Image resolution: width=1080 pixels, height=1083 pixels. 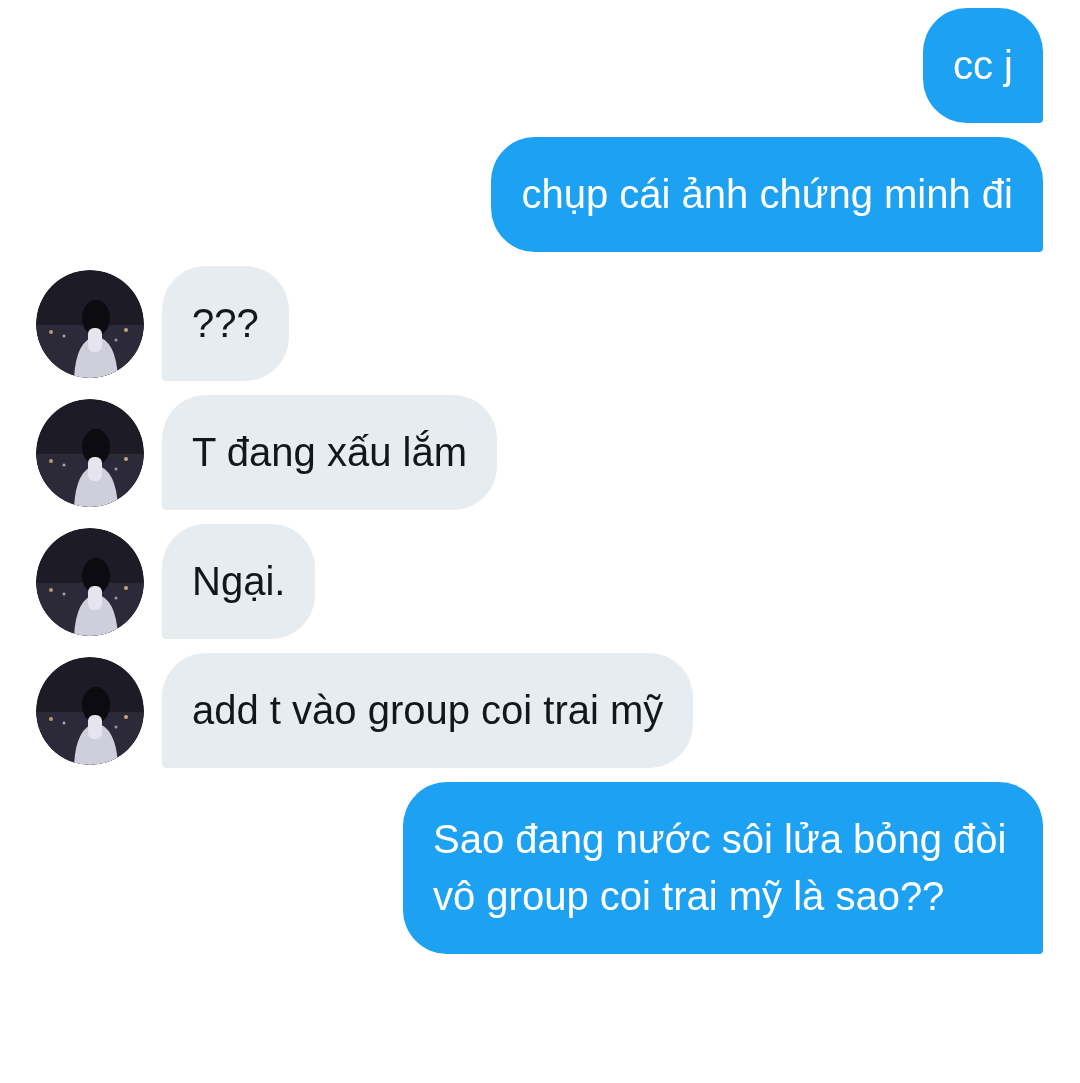 What do you see at coordinates (723, 868) in the screenshot?
I see `message-bubble: Sao đang nước sôi lửa bỏng đòi vô group coi trai mỹ là sao??` at bounding box center [723, 868].